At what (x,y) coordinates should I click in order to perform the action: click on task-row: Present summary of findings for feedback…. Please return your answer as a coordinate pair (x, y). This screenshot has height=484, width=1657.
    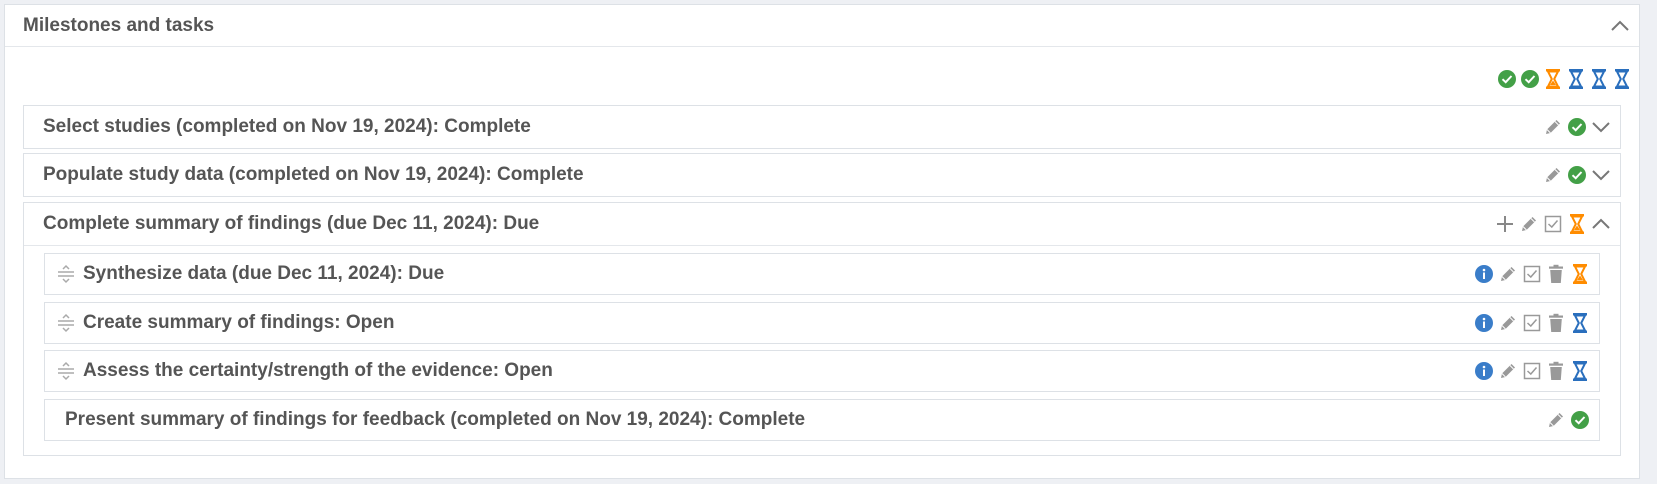
    Looking at the image, I should click on (822, 420).